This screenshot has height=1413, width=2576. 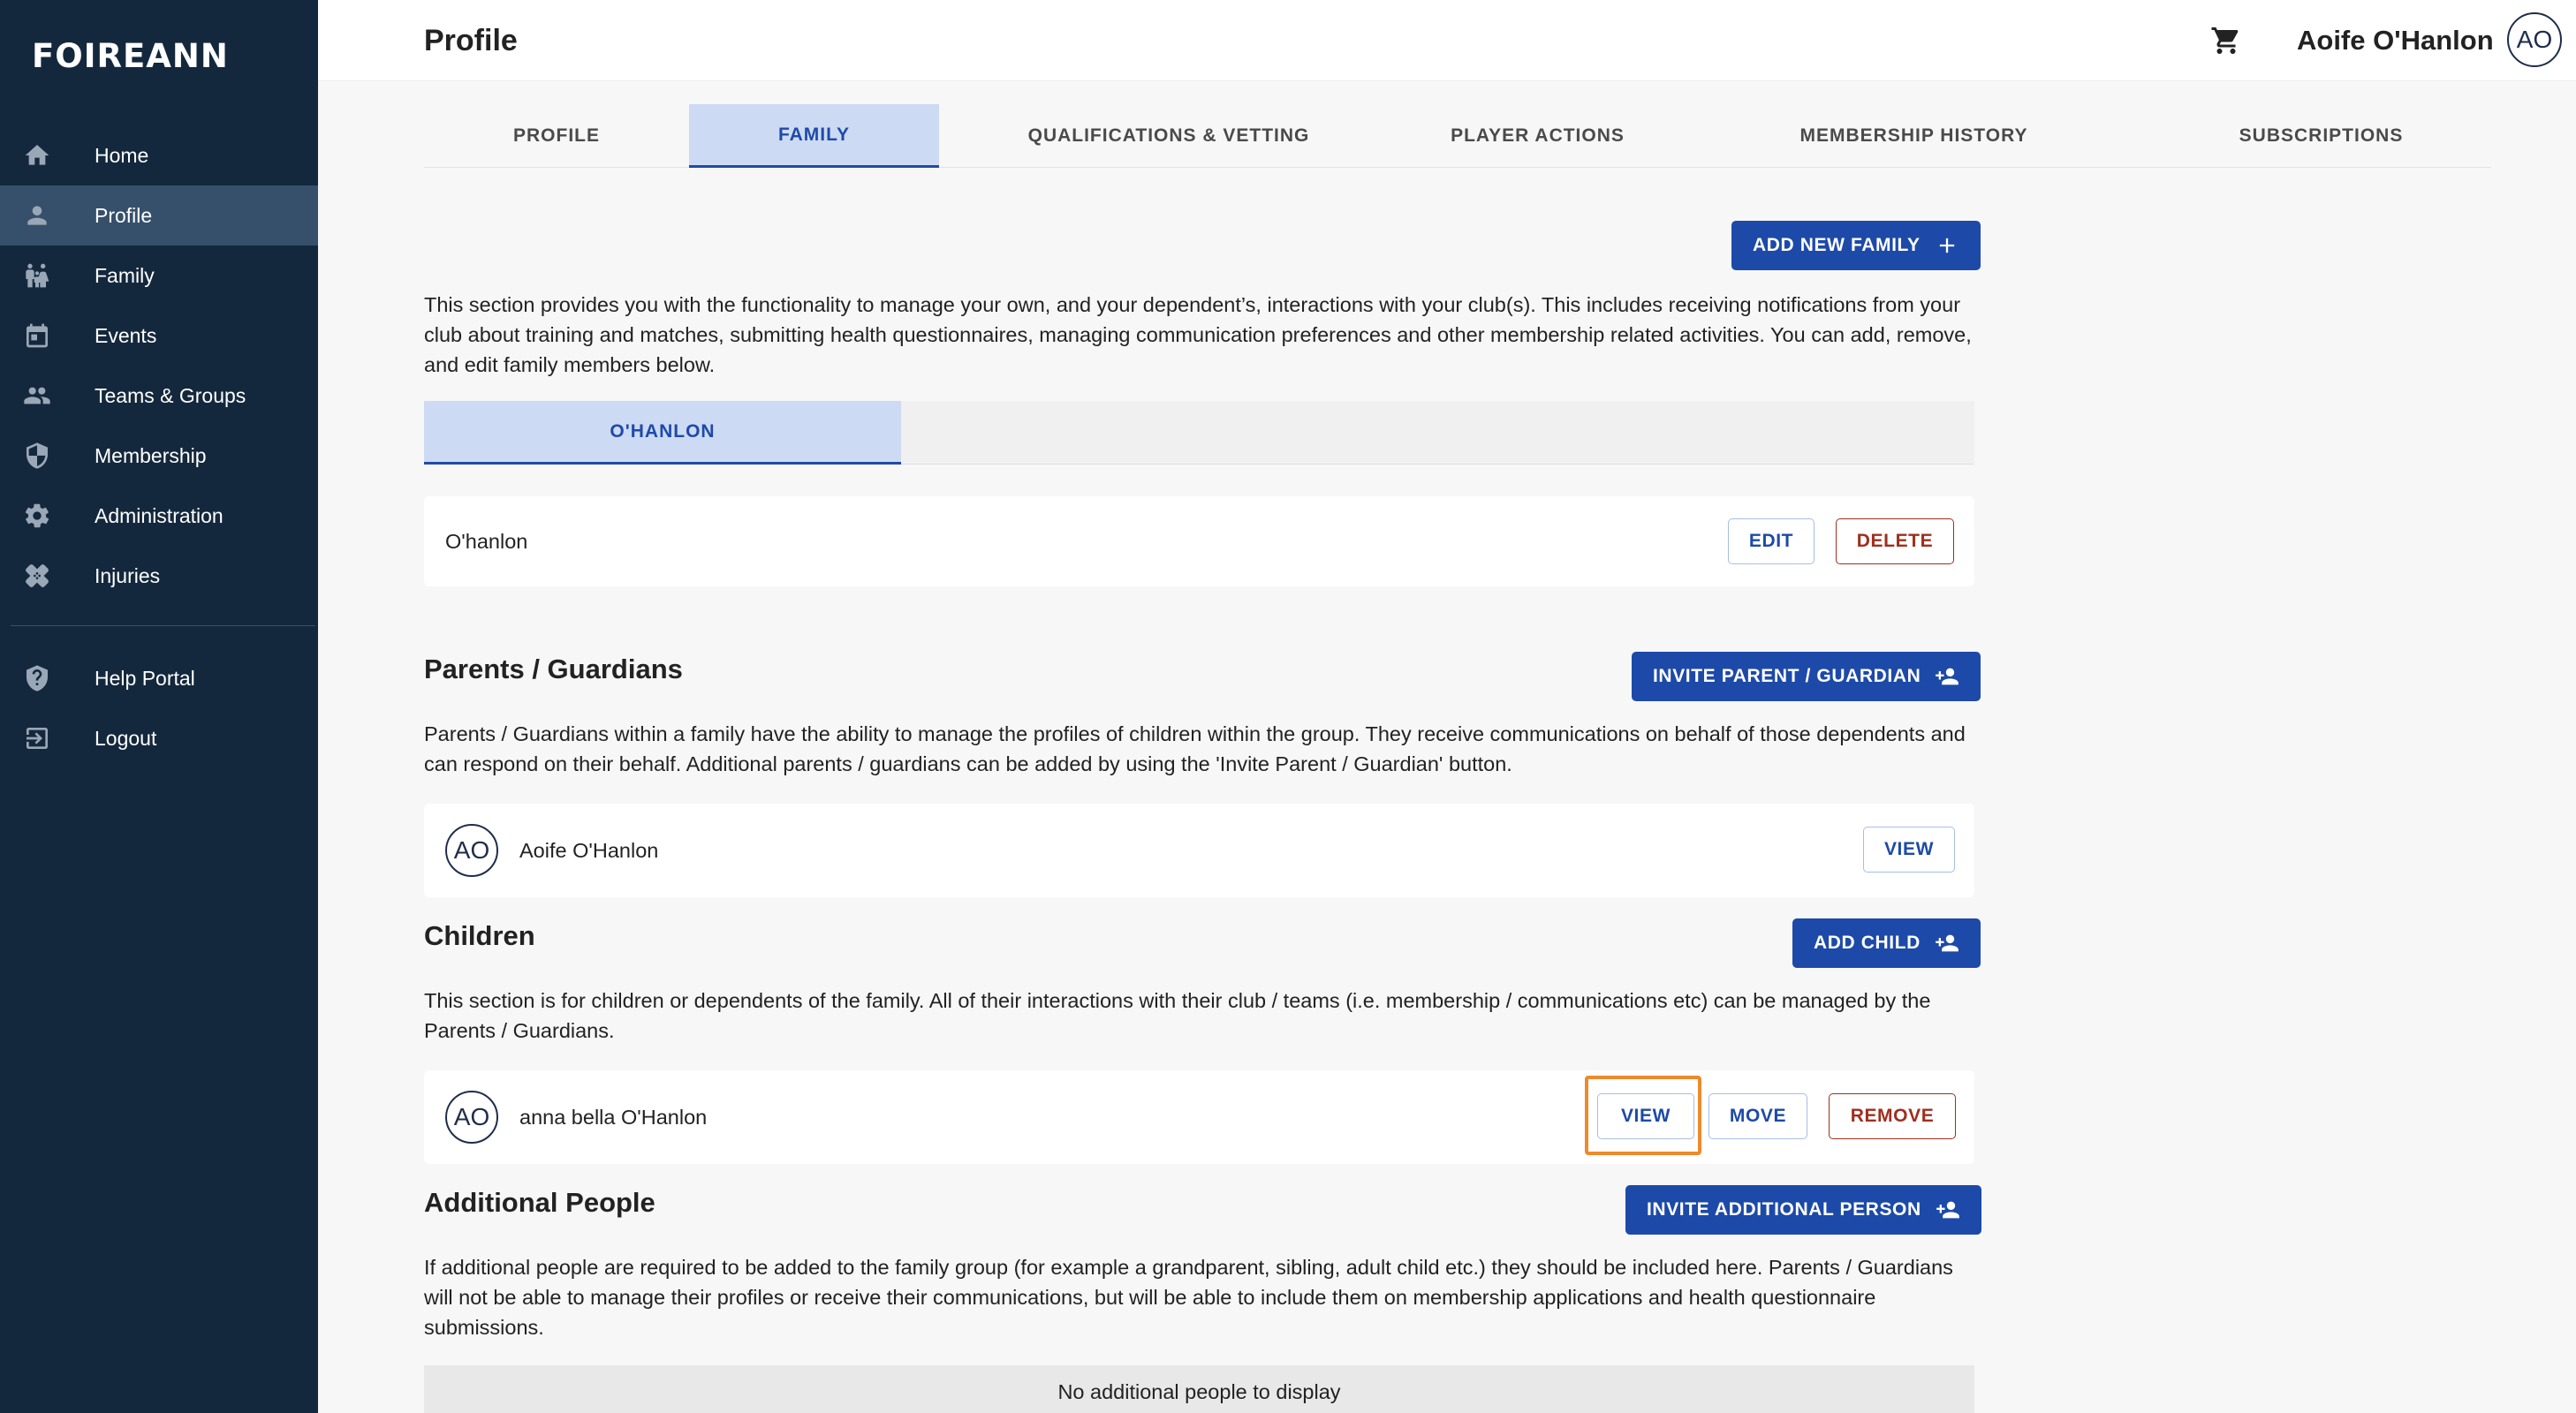 I want to click on sidebar-item-label: Events, so click(x=126, y=335).